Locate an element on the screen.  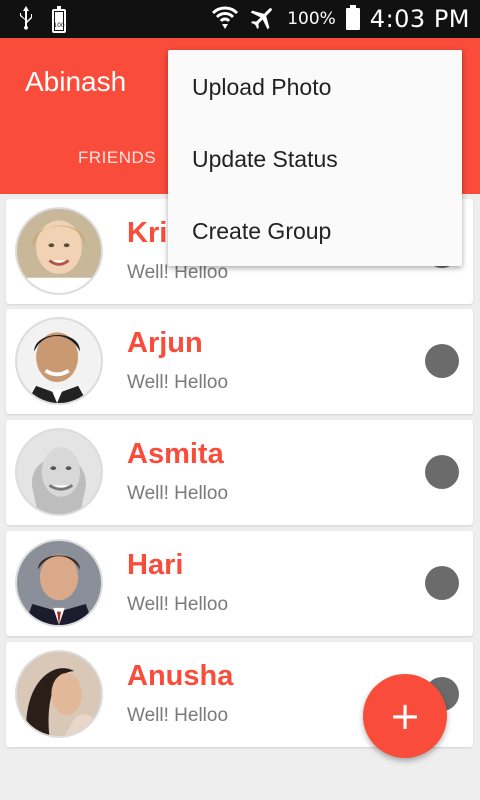
contact-card: Arjun Well! Helloo is located at coordinates (239, 361).